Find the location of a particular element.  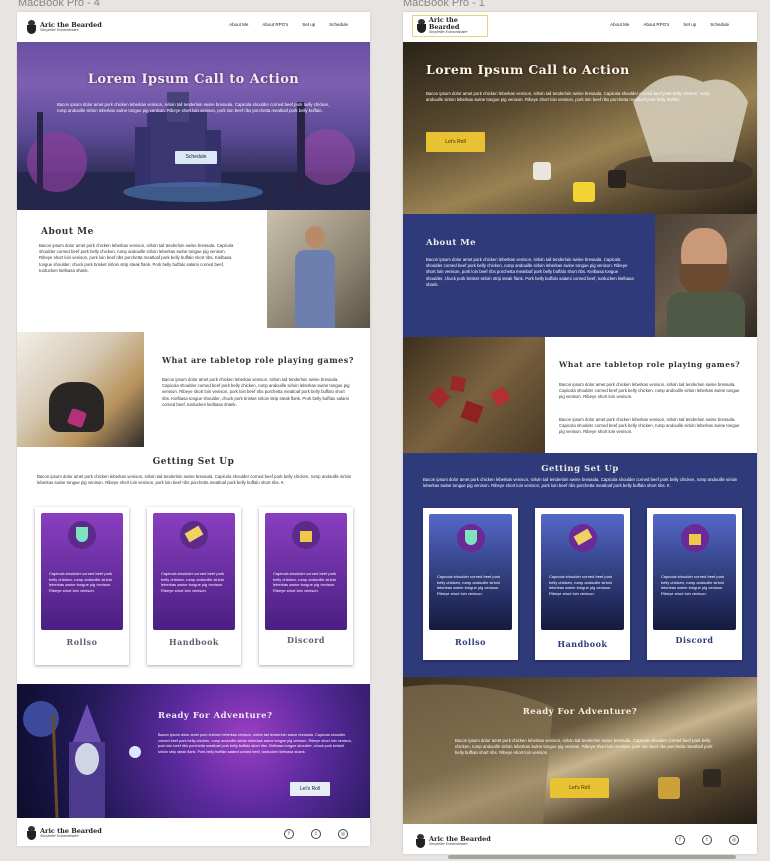

aric-photo is located at coordinates (318, 269).